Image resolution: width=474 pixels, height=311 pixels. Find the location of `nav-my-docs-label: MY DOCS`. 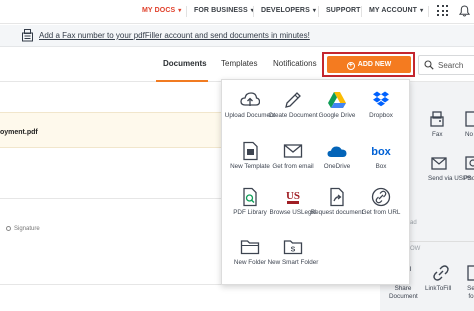

nav-my-docs-label: MY DOCS is located at coordinates (159, 10).